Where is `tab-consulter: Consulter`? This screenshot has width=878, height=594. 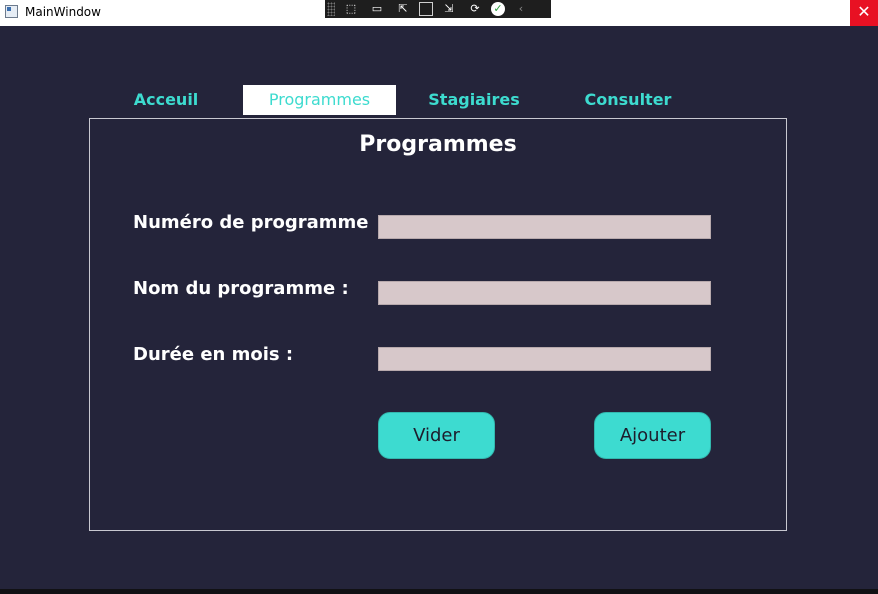 tab-consulter: Consulter is located at coordinates (628, 100).